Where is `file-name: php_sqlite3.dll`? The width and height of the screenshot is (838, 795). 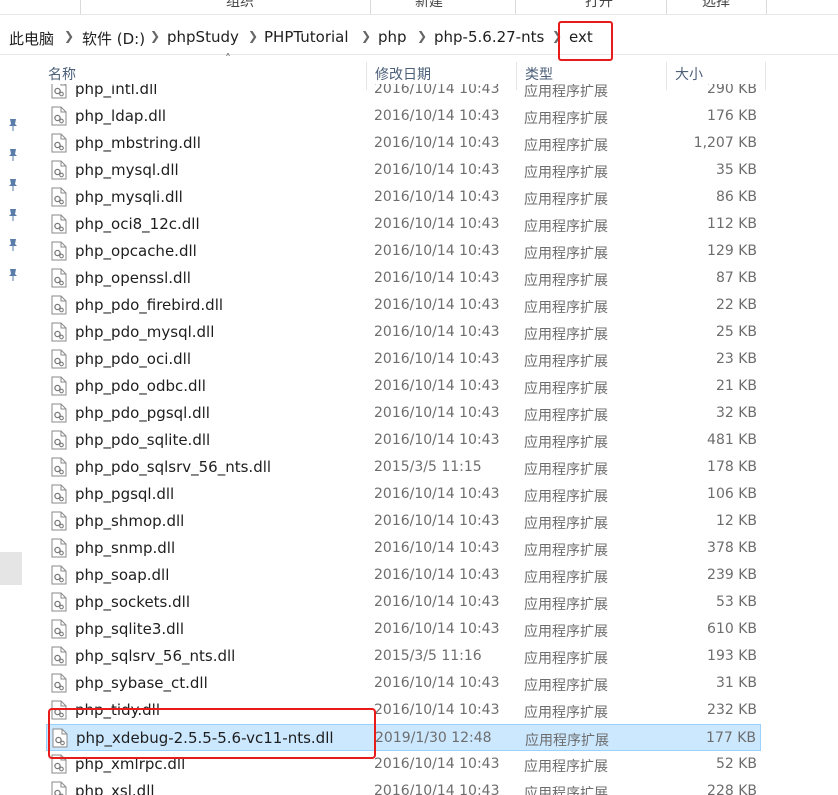
file-name: php_sqlite3.dll is located at coordinates (129, 629).